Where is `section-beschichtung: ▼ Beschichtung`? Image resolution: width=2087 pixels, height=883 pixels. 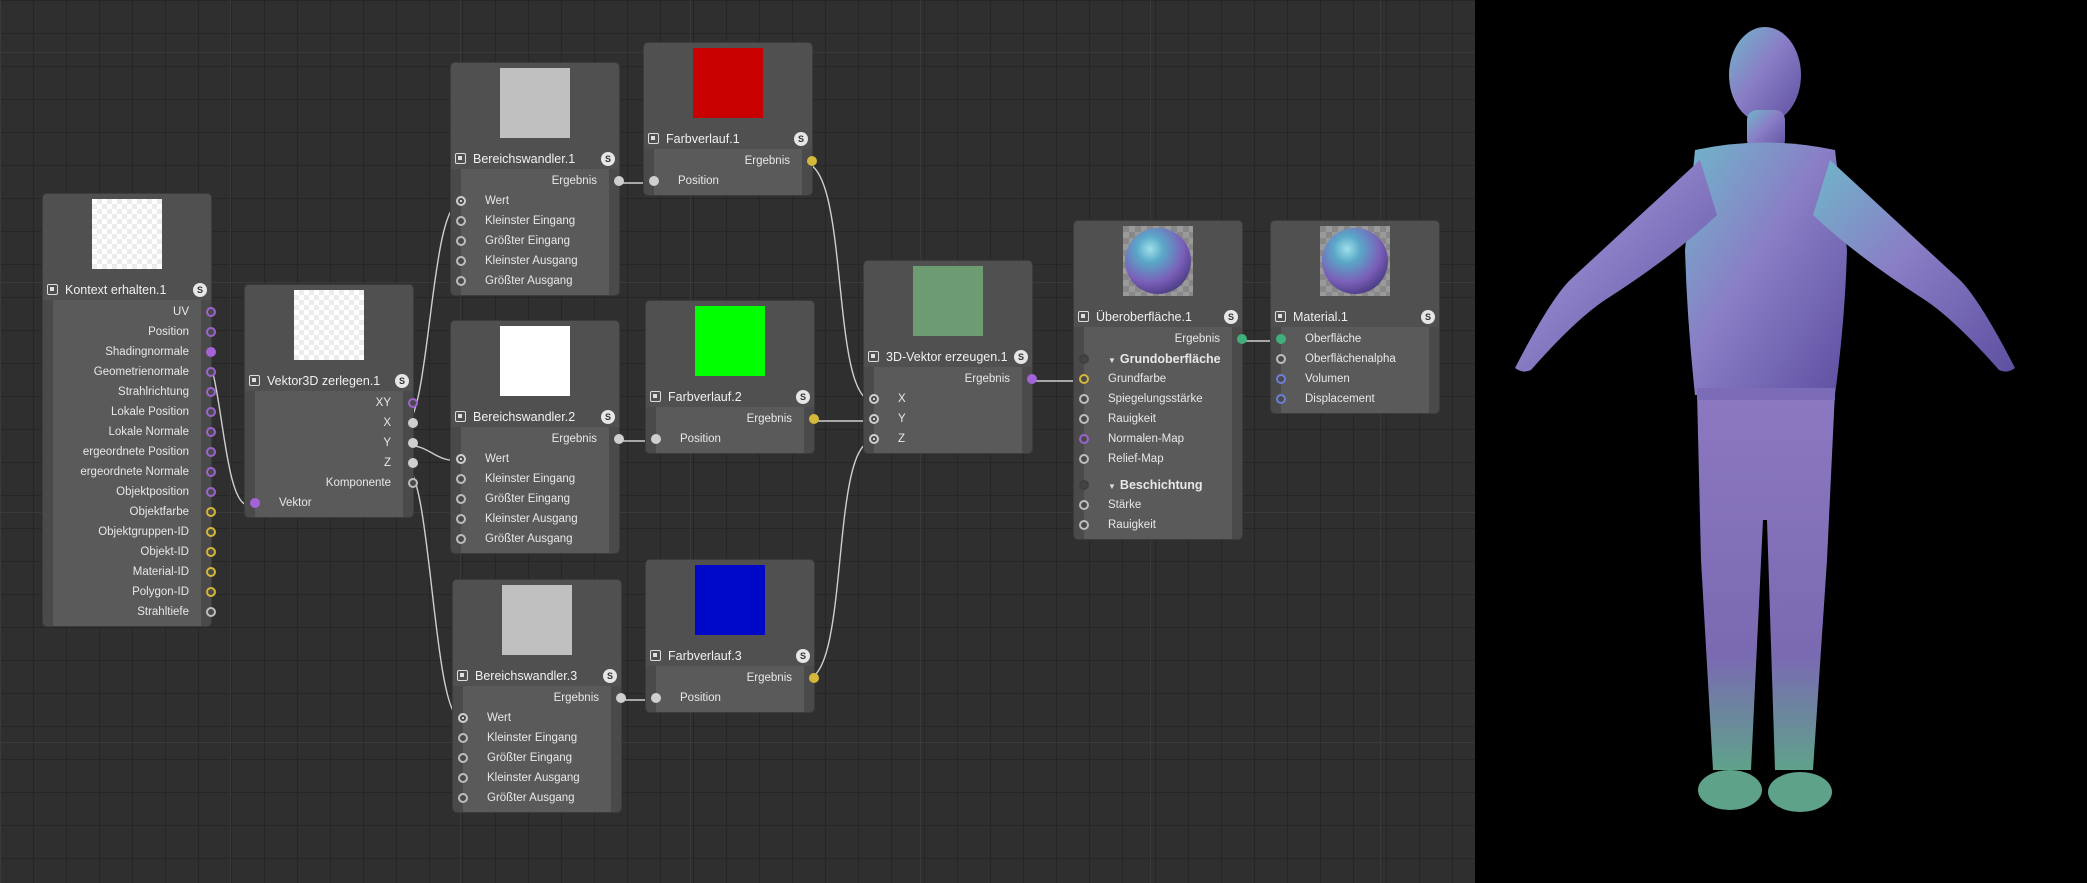 section-beschichtung: ▼ Beschichtung is located at coordinates (1155, 486).